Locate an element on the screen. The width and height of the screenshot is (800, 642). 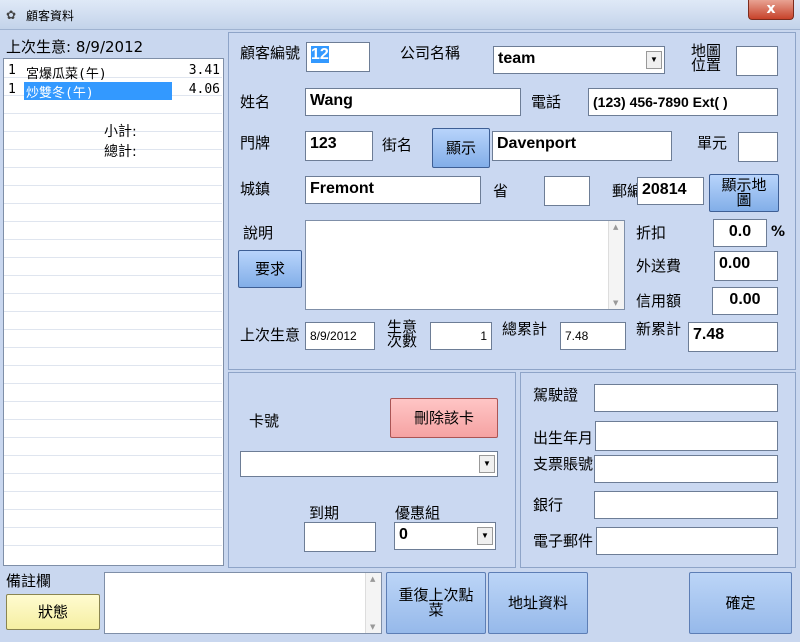
street-label: 街名 is located at coordinates (397, 145).